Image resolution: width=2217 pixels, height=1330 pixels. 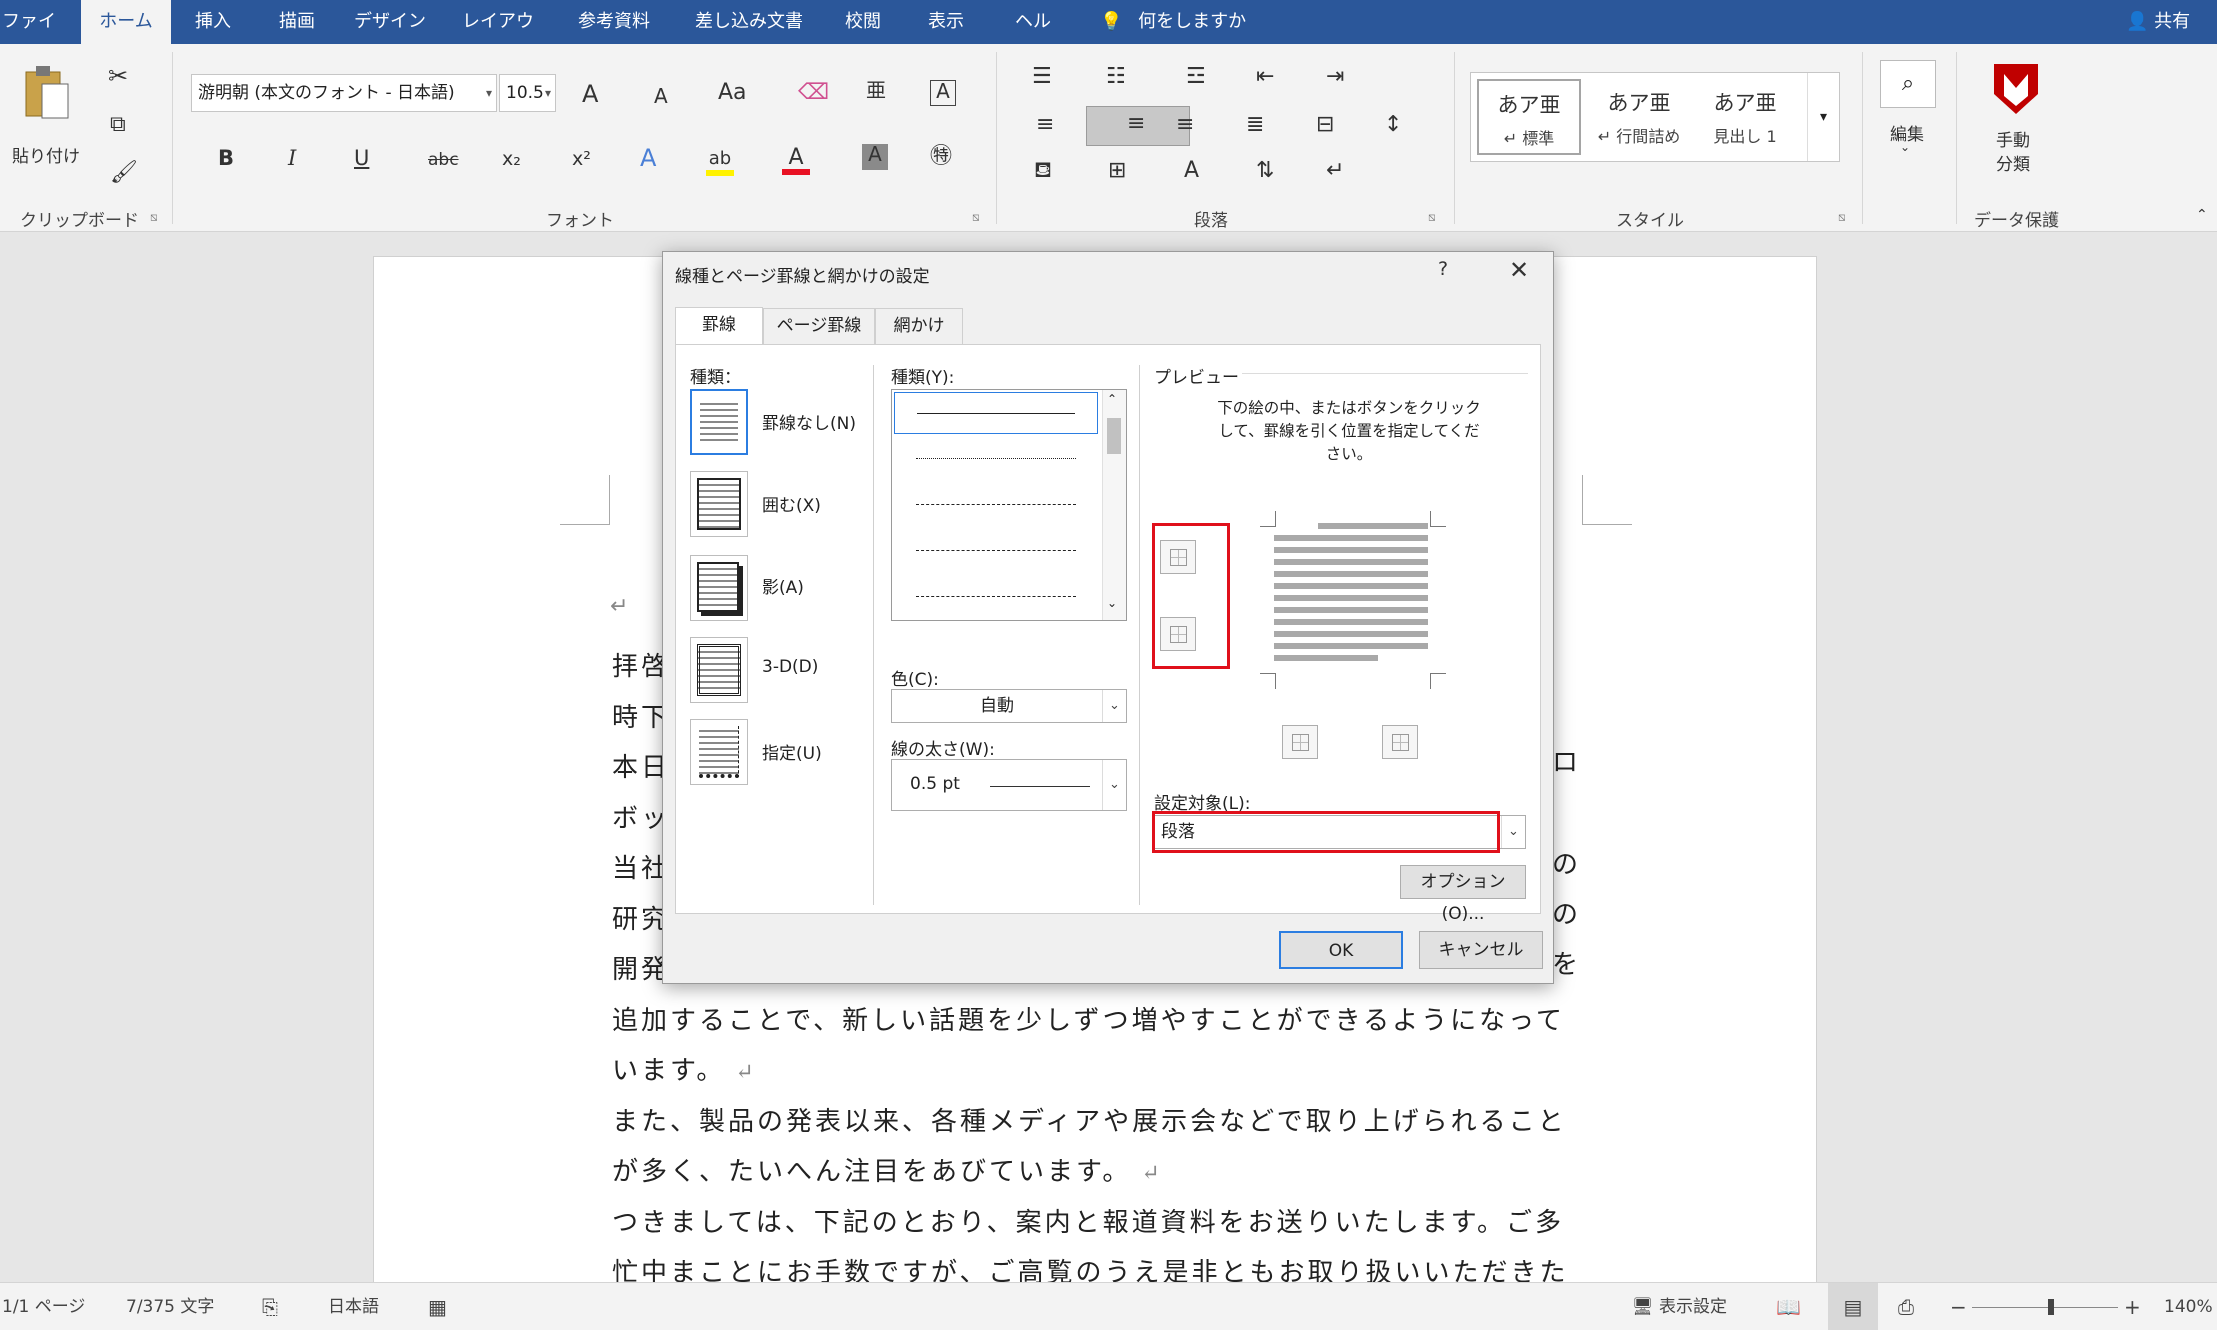 What do you see at coordinates (614, 22) in the screenshot?
I see `tab-references: 参考資料` at bounding box center [614, 22].